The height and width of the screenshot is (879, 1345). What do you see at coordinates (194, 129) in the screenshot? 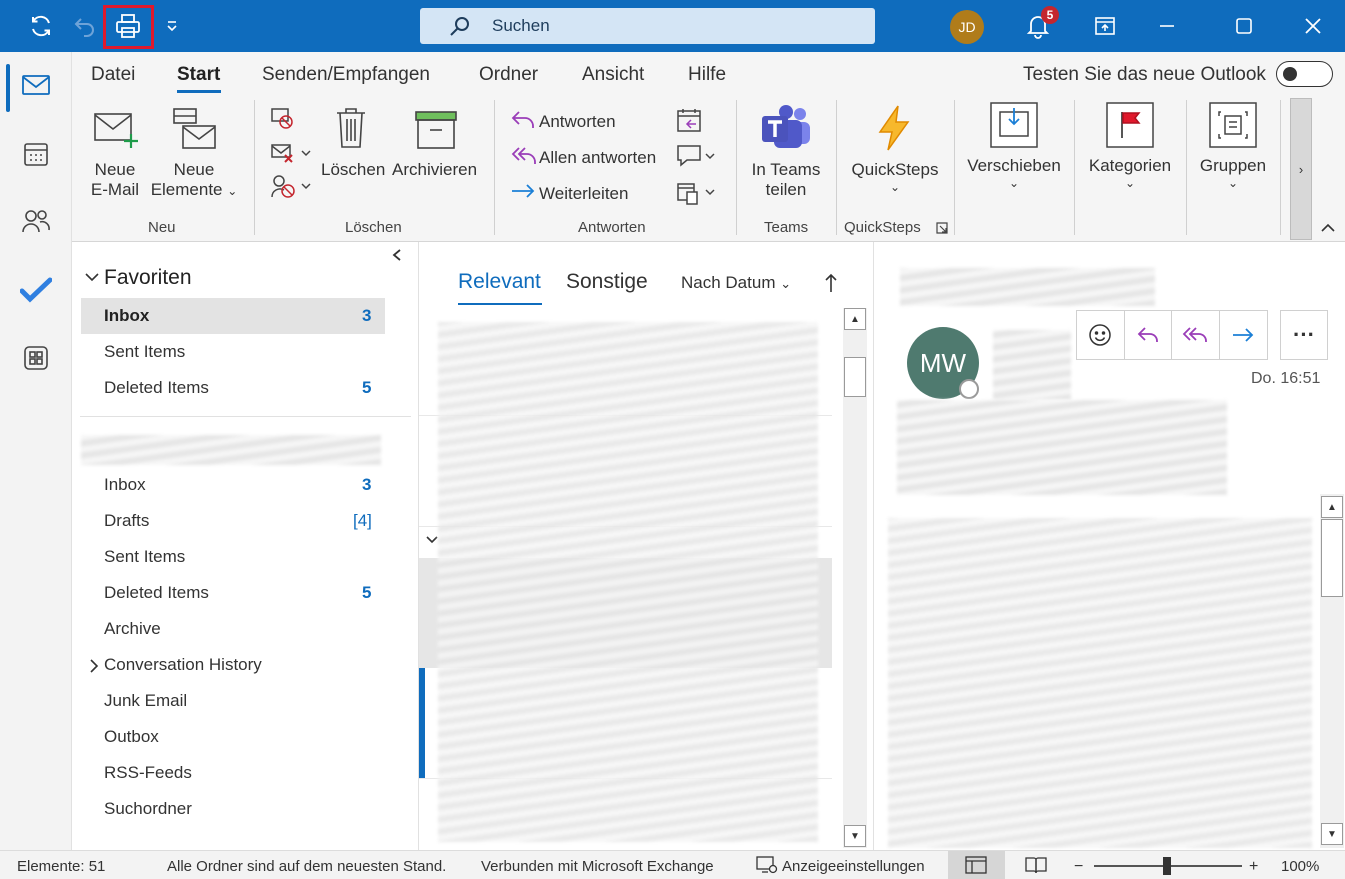
I see `new-items-icon` at bounding box center [194, 129].